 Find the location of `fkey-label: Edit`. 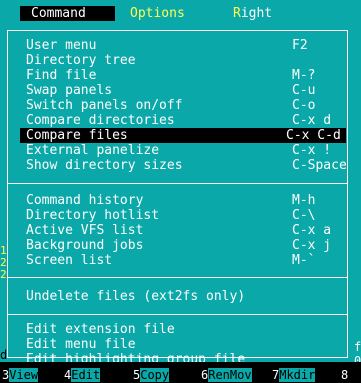

fkey-label: Edit is located at coordinates (86, 375).